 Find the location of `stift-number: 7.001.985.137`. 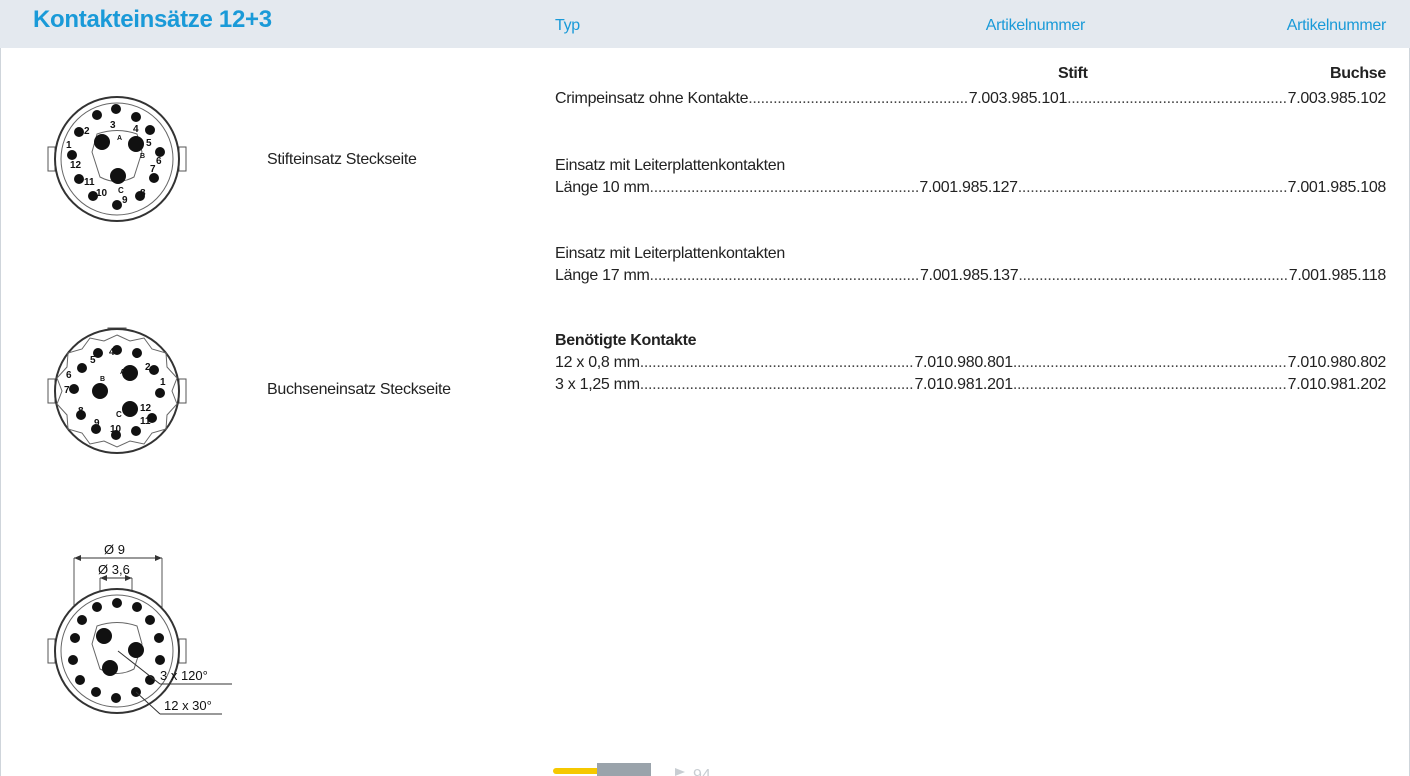

stift-number: 7.001.985.137 is located at coordinates (969, 275).